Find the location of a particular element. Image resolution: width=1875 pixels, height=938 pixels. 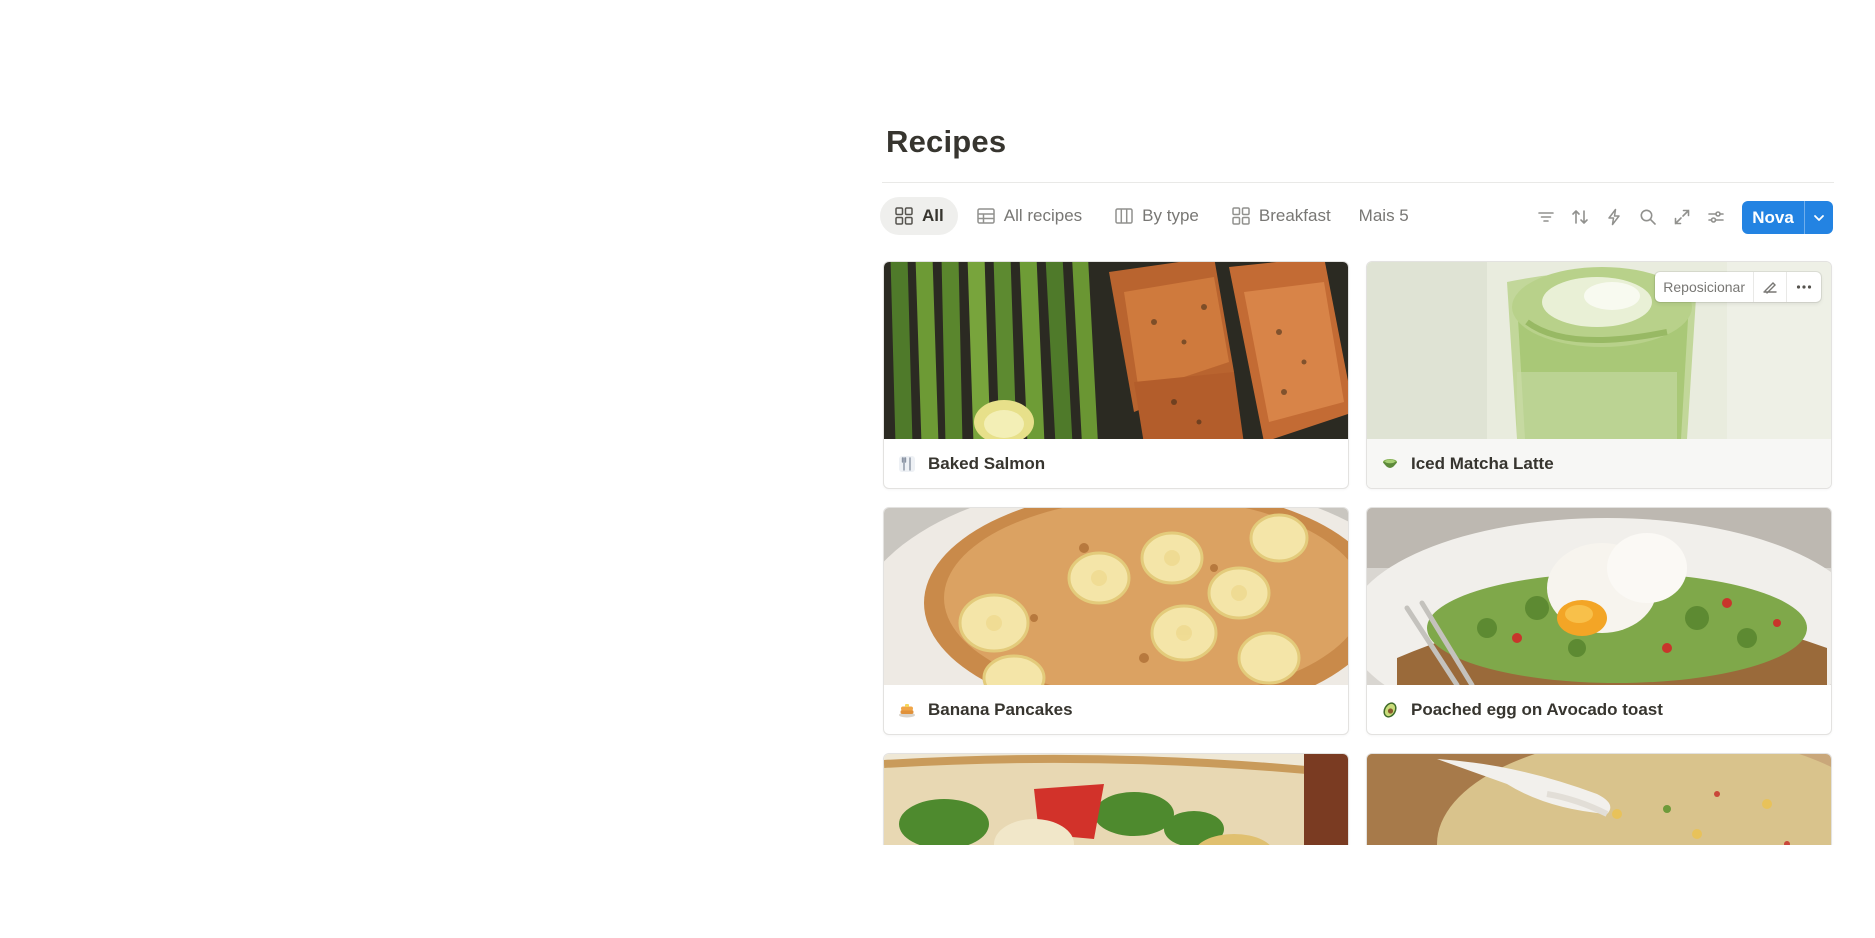

gallery-card: Poached egg on Avocado toast is located at coordinates (1599, 621).